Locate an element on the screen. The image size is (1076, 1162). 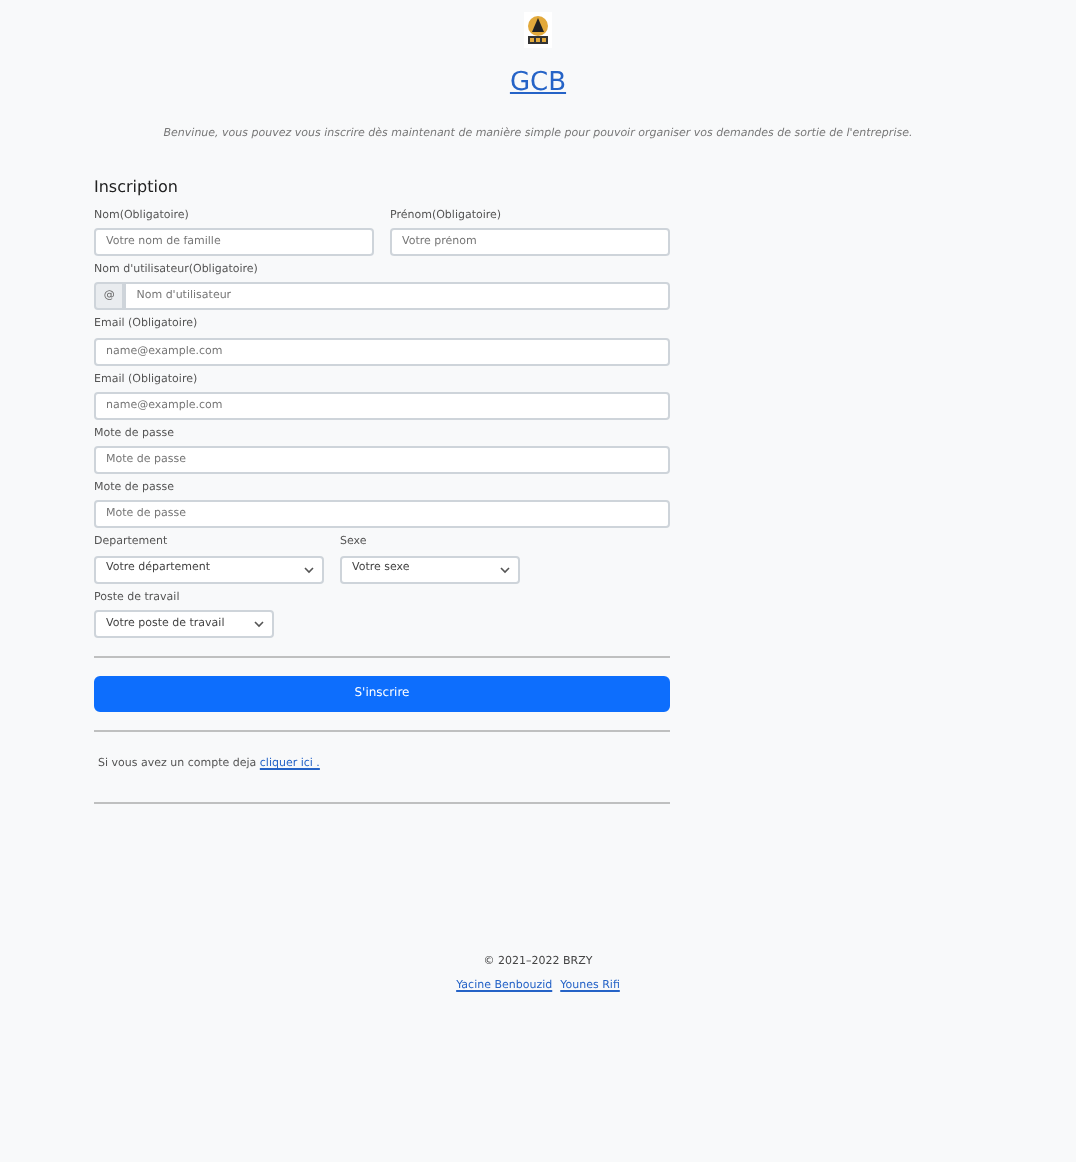
form-heading: Inscription is located at coordinates (137, 187).